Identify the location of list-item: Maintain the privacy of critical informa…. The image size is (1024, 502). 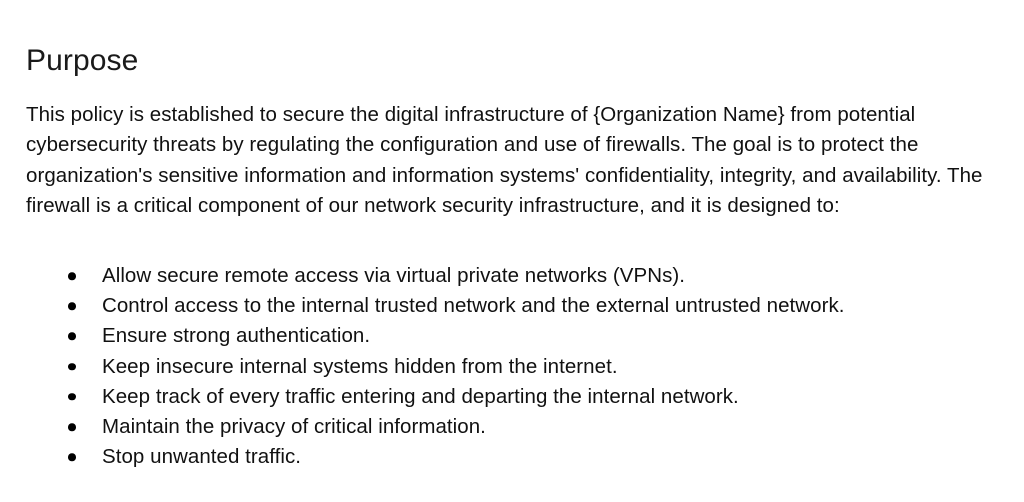
(512, 427).